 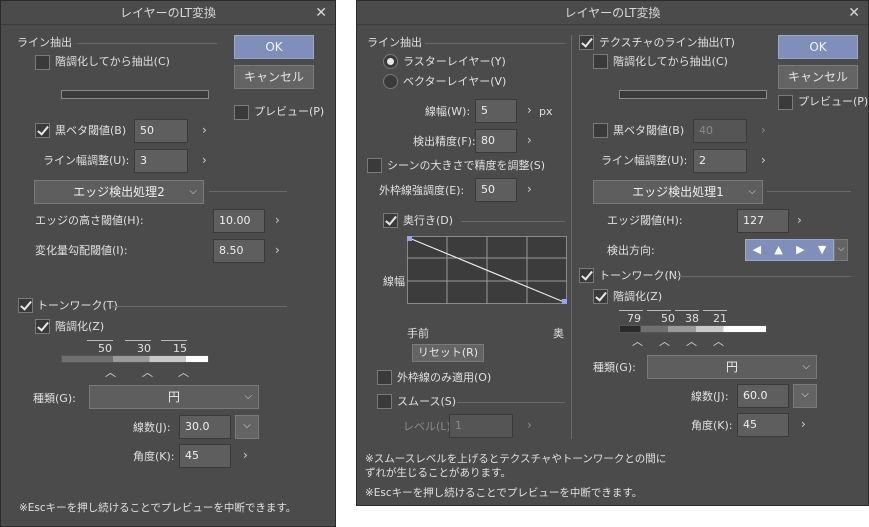 I want to click on line-width-input: 5, so click(x=496, y=111).